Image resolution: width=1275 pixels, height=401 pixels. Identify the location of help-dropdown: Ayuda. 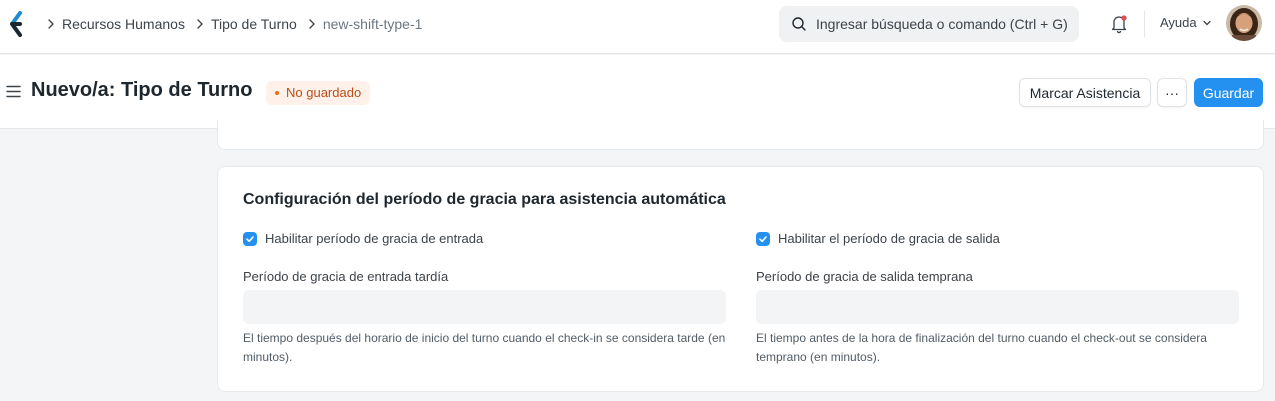
(1186, 22).